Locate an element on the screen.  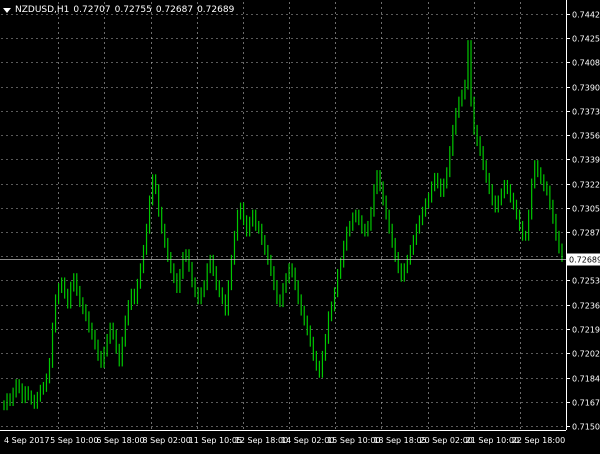
y-tick-label: 0.72020 is located at coordinates (586, 354).